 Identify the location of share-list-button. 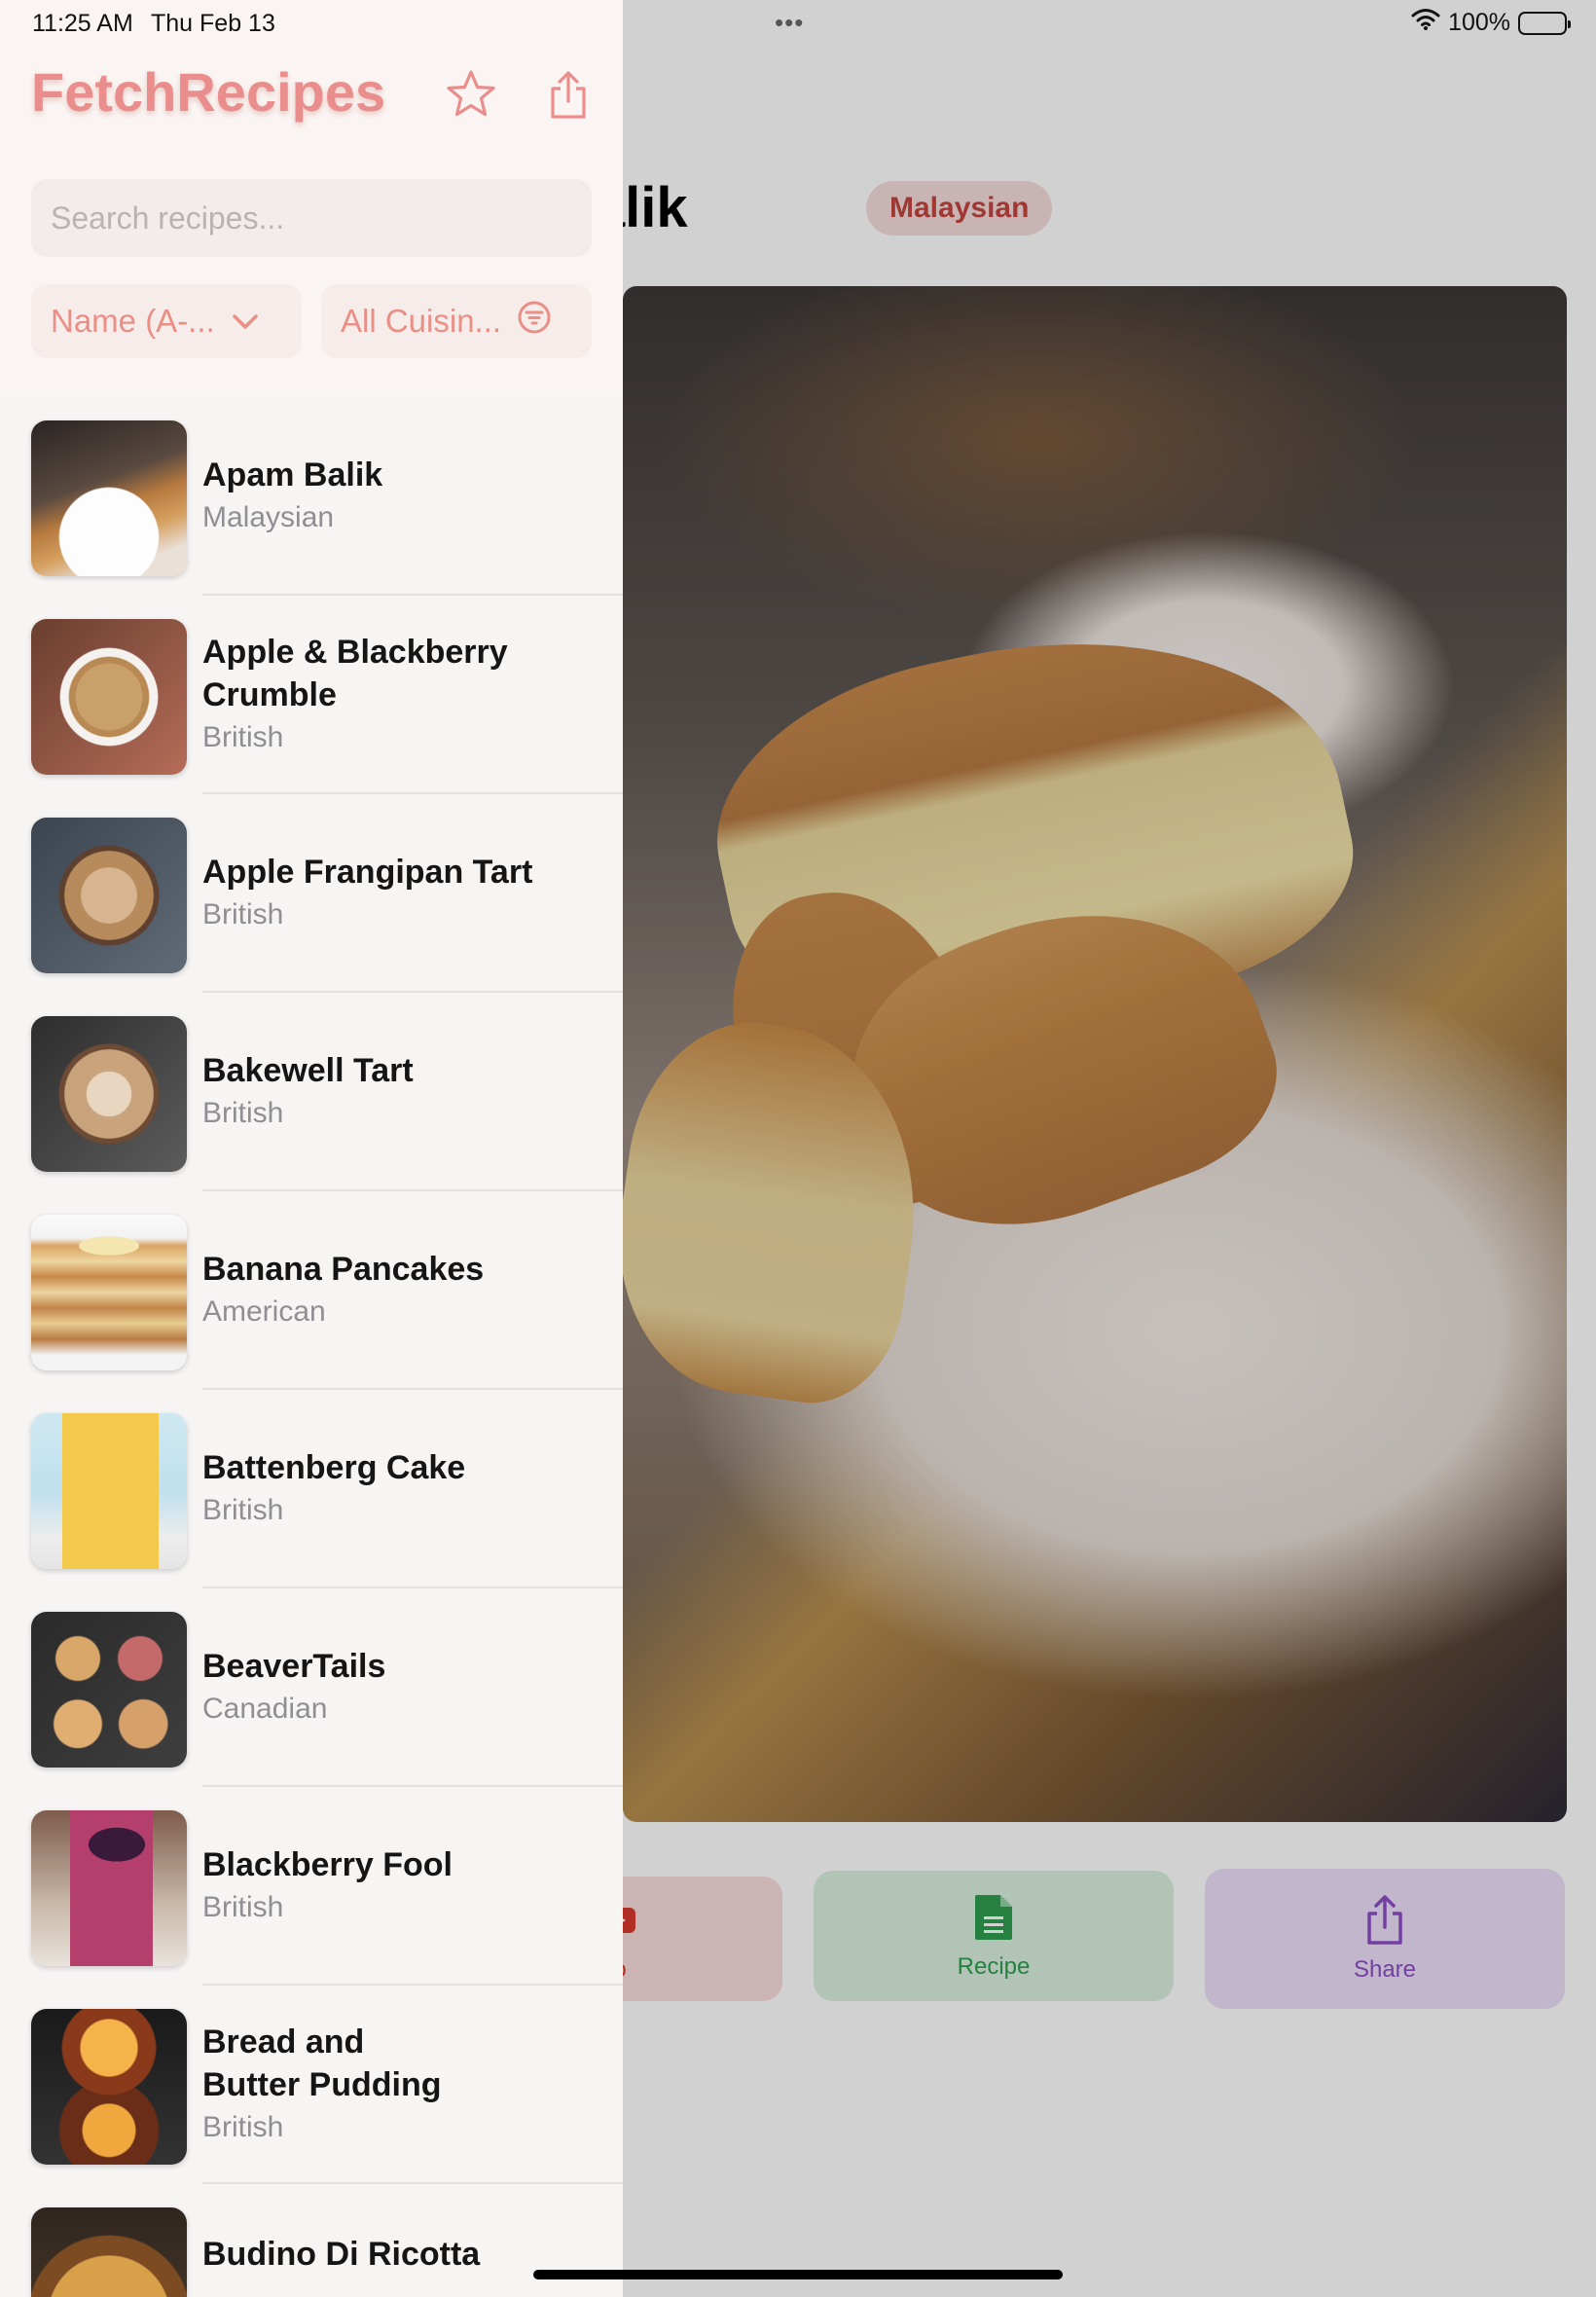
(568, 97).